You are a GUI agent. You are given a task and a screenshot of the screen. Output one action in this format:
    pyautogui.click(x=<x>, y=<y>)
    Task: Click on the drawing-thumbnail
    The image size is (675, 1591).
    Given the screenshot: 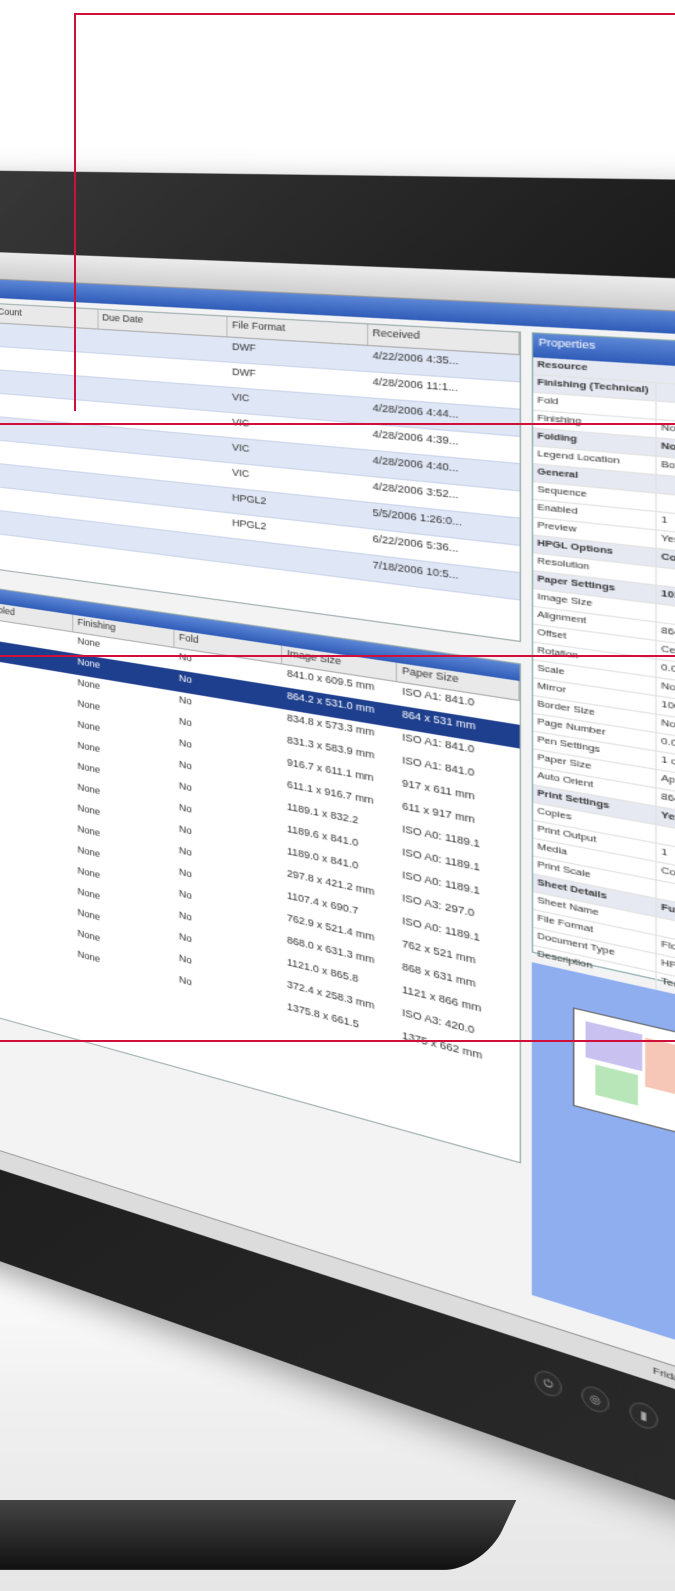 What is the action you would take?
    pyautogui.click(x=624, y=1077)
    